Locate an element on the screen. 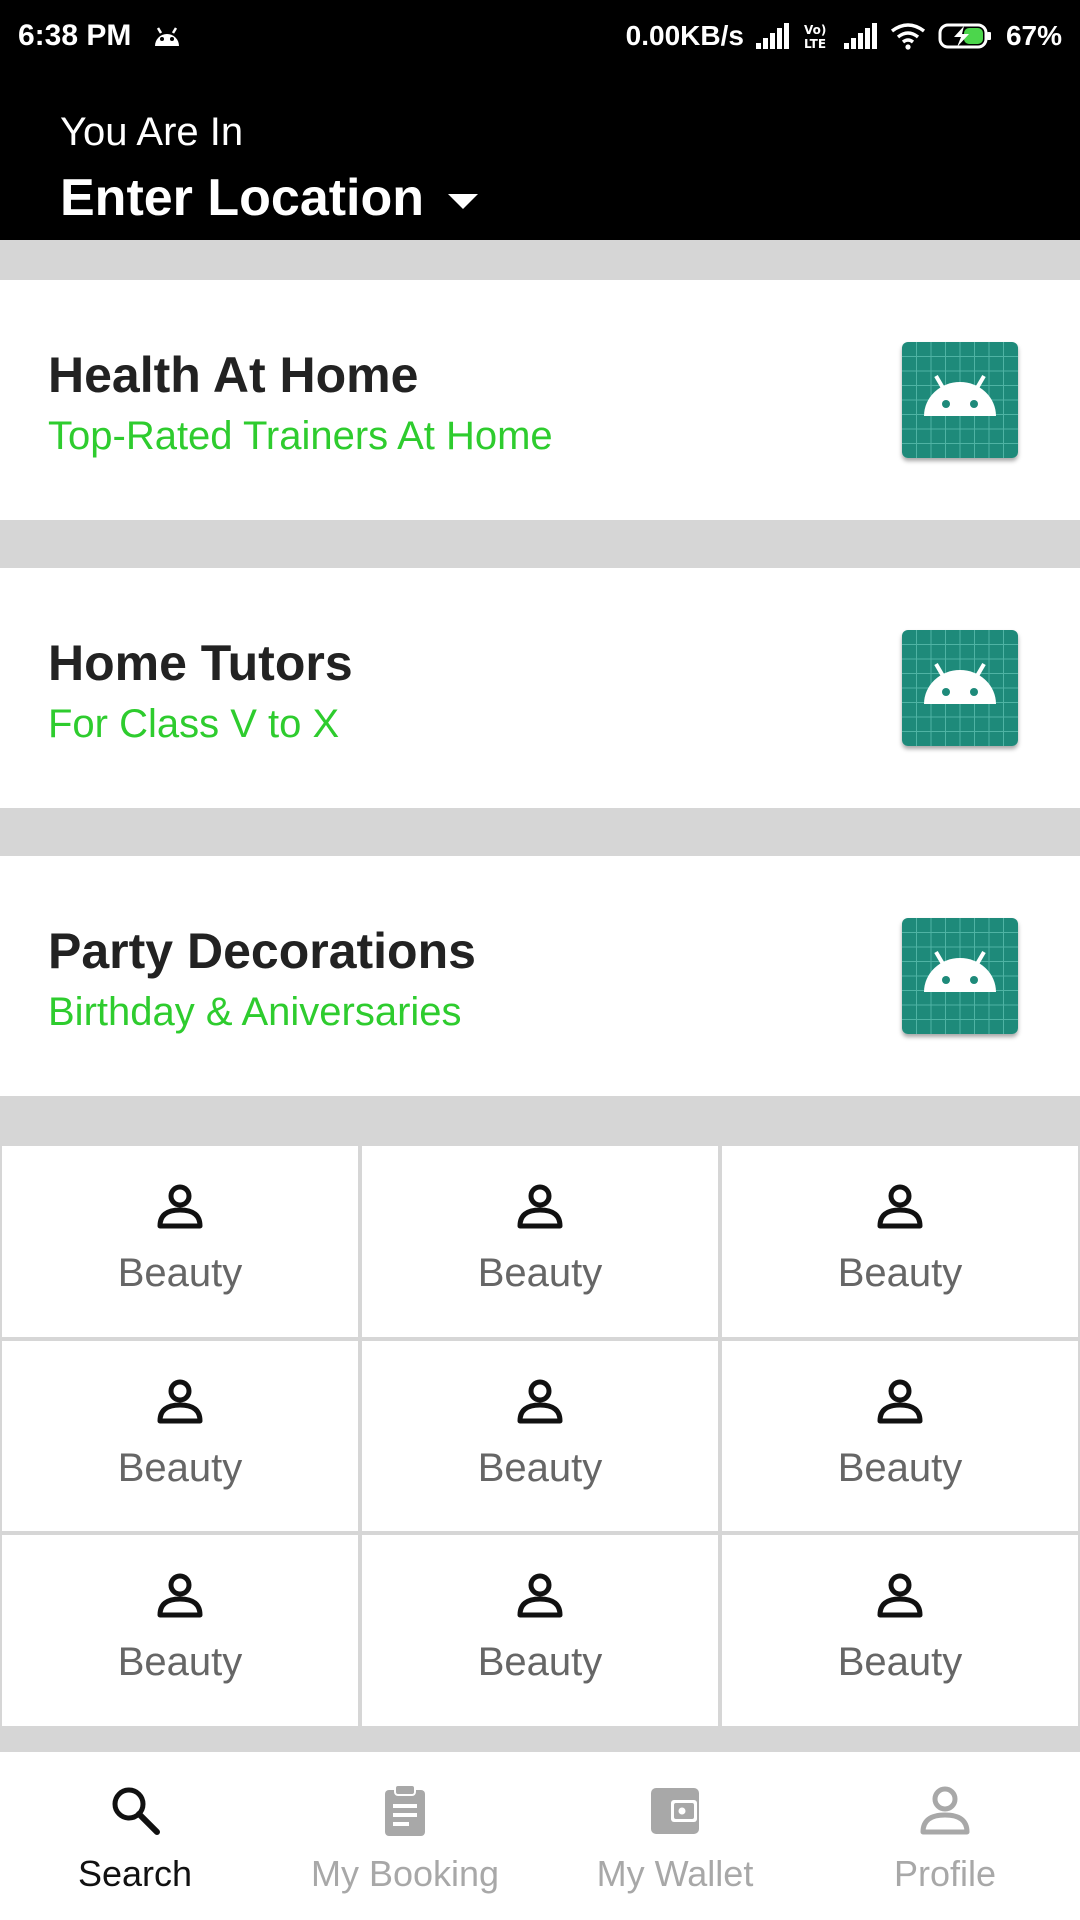 The image size is (1080, 1920). card-subtitle: Birthday & Aniversaries is located at coordinates (255, 1012).